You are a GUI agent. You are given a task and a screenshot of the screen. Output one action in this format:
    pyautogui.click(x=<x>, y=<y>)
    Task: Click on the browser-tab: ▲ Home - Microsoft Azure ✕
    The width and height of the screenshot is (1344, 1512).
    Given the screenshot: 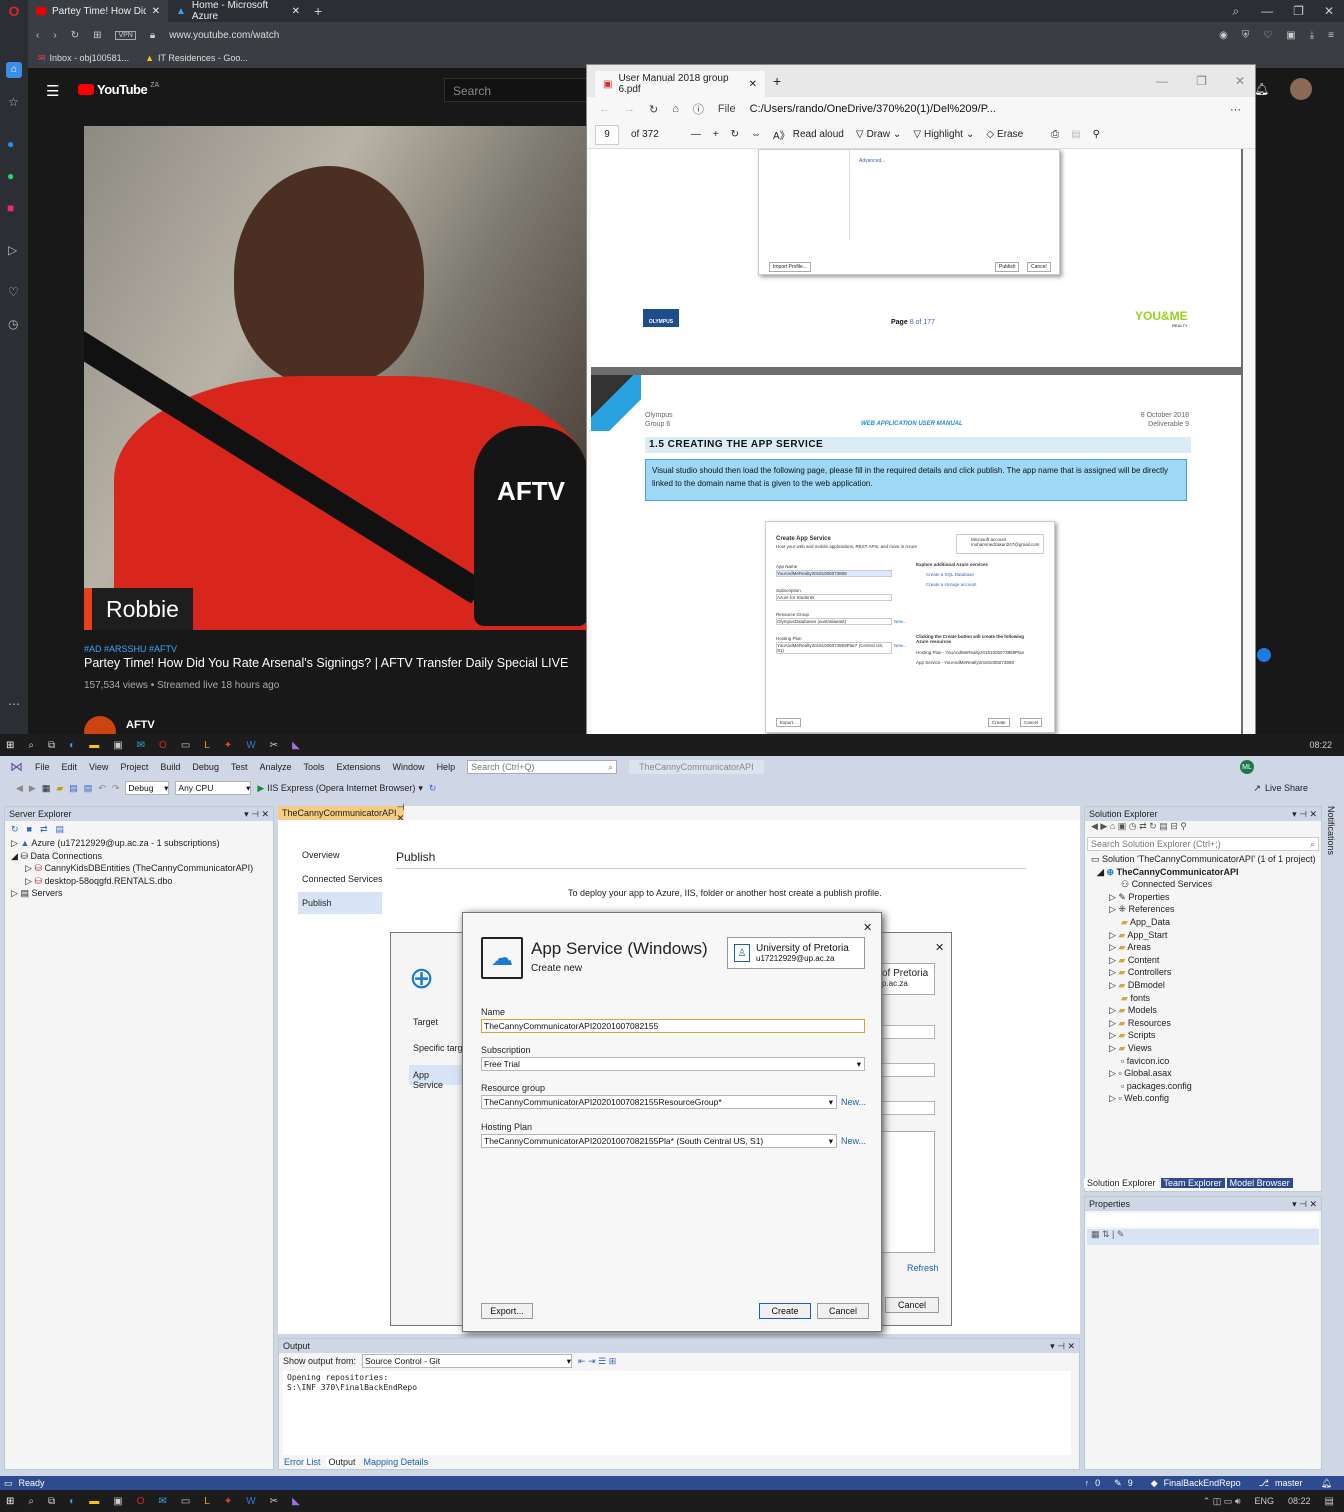 What is the action you would take?
    pyautogui.click(x=238, y=11)
    